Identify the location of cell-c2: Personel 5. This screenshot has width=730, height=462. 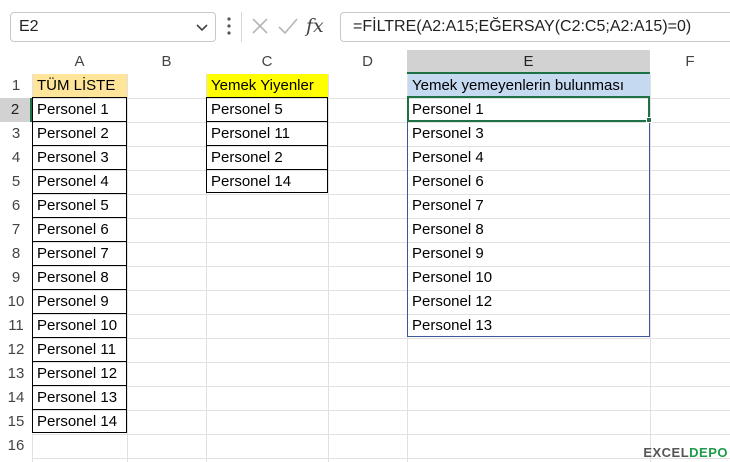
(267, 110).